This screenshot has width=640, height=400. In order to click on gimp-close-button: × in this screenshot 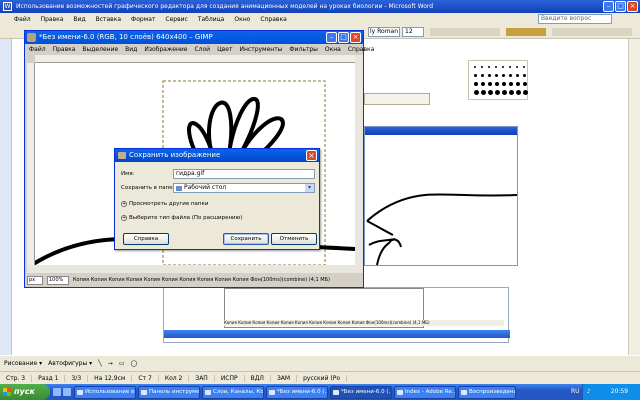, I will do `click(355, 37)`.